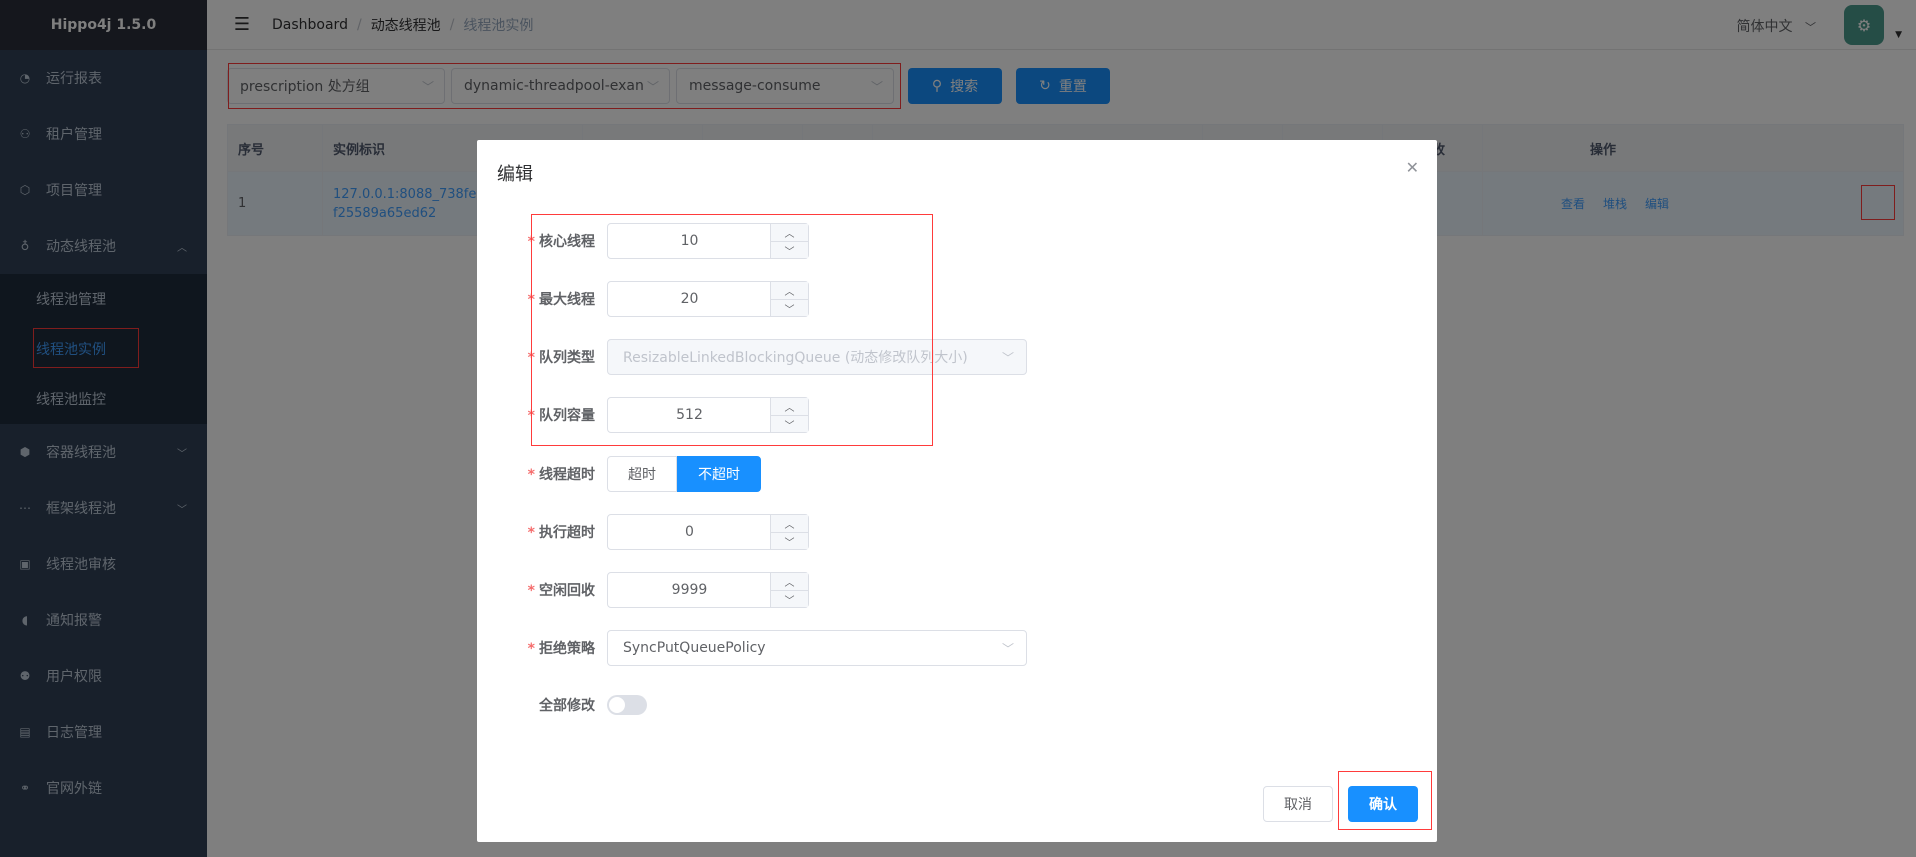 The image size is (1916, 857). What do you see at coordinates (689, 590) in the screenshot?
I see `keep-alive-value: 9999` at bounding box center [689, 590].